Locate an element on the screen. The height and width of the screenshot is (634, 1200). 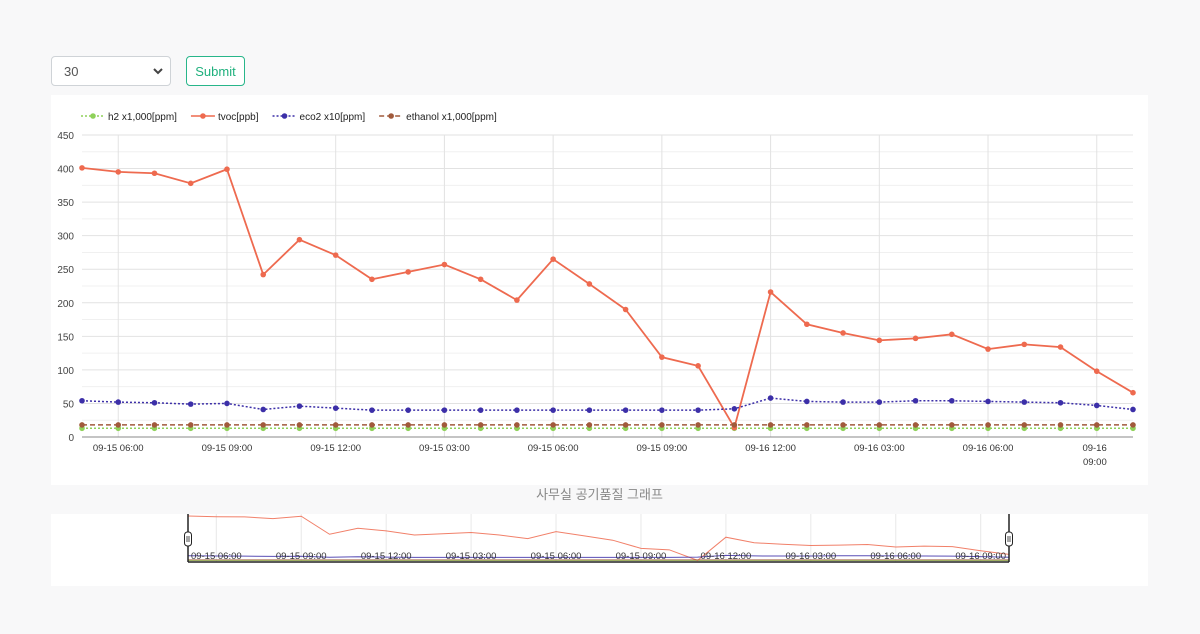
nav-tick-label: 09-15 03:00 is located at coordinates (471, 556).